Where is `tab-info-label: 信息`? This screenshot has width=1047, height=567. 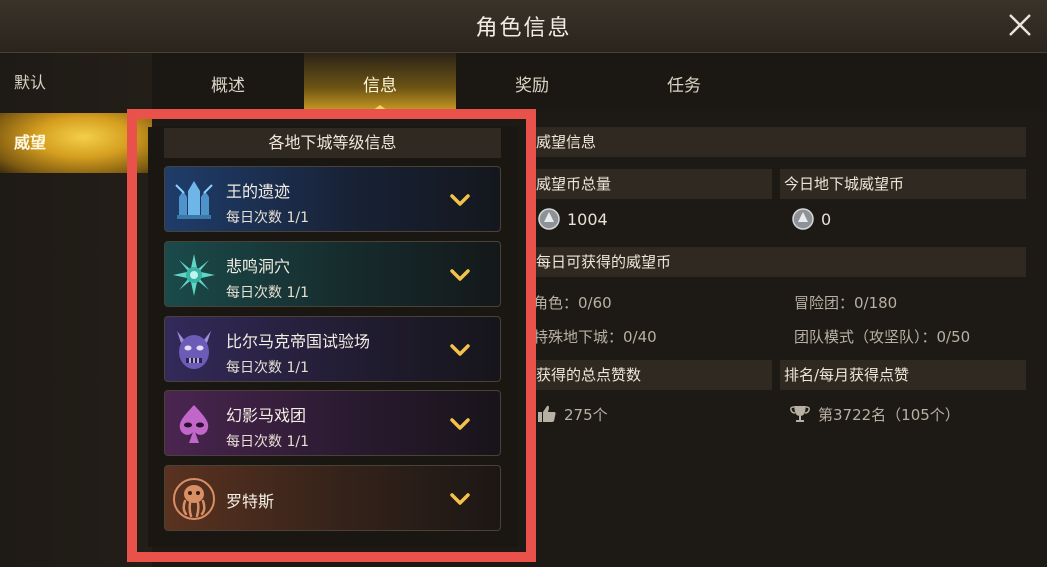
tab-info-label: 信息 is located at coordinates (380, 86).